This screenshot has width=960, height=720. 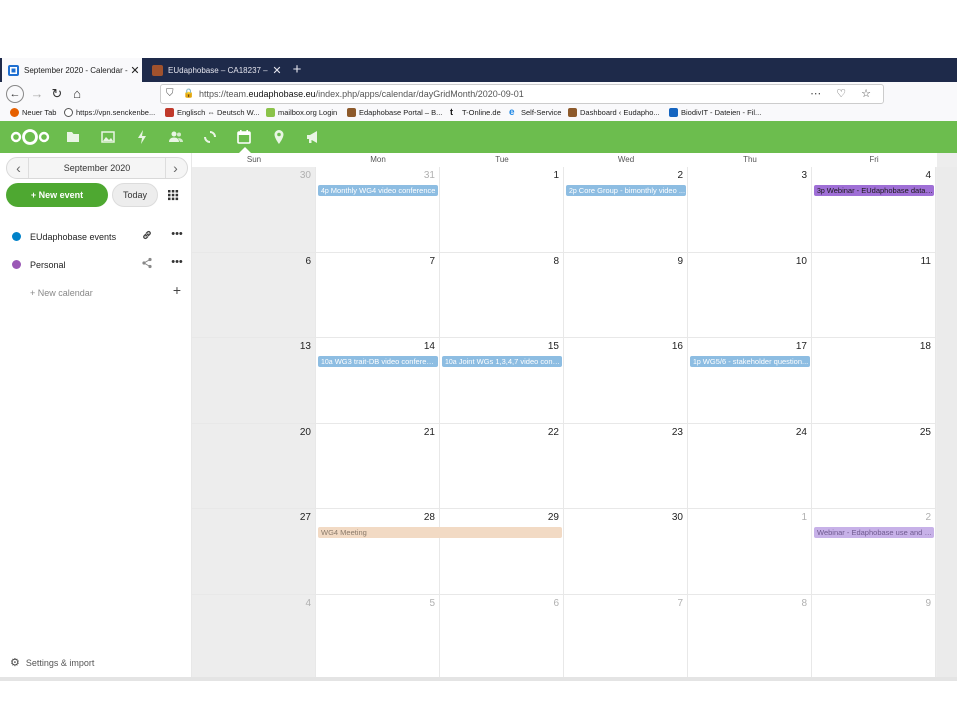 What do you see at coordinates (170, 93) in the screenshot?
I see `shield-icon: ⛉` at bounding box center [170, 93].